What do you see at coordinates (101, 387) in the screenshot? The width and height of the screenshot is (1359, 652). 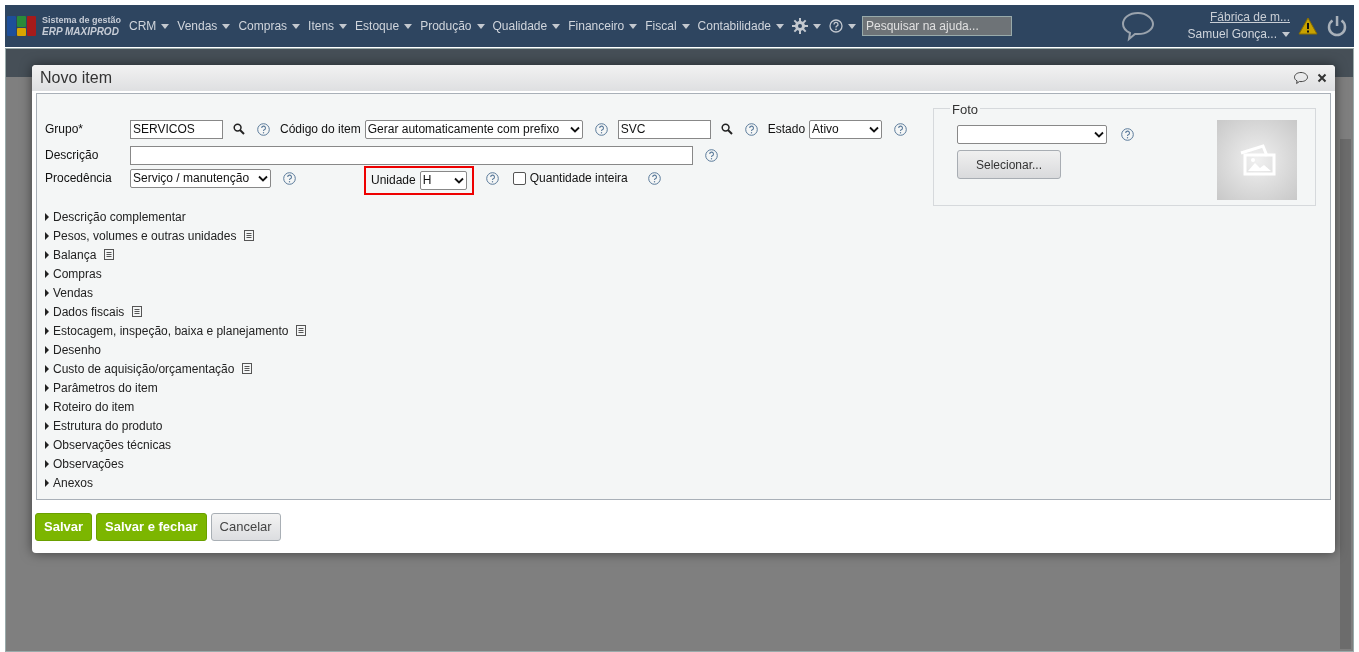 I see `section-toggle: Parâmetros do item` at bounding box center [101, 387].